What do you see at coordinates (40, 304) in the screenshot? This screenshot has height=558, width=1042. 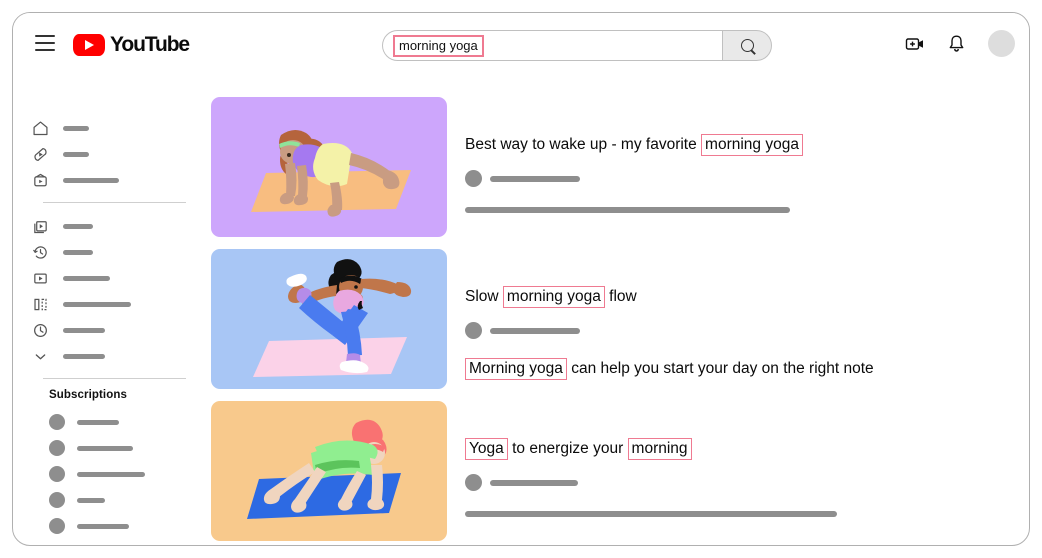 I see `playlists-icon` at bounding box center [40, 304].